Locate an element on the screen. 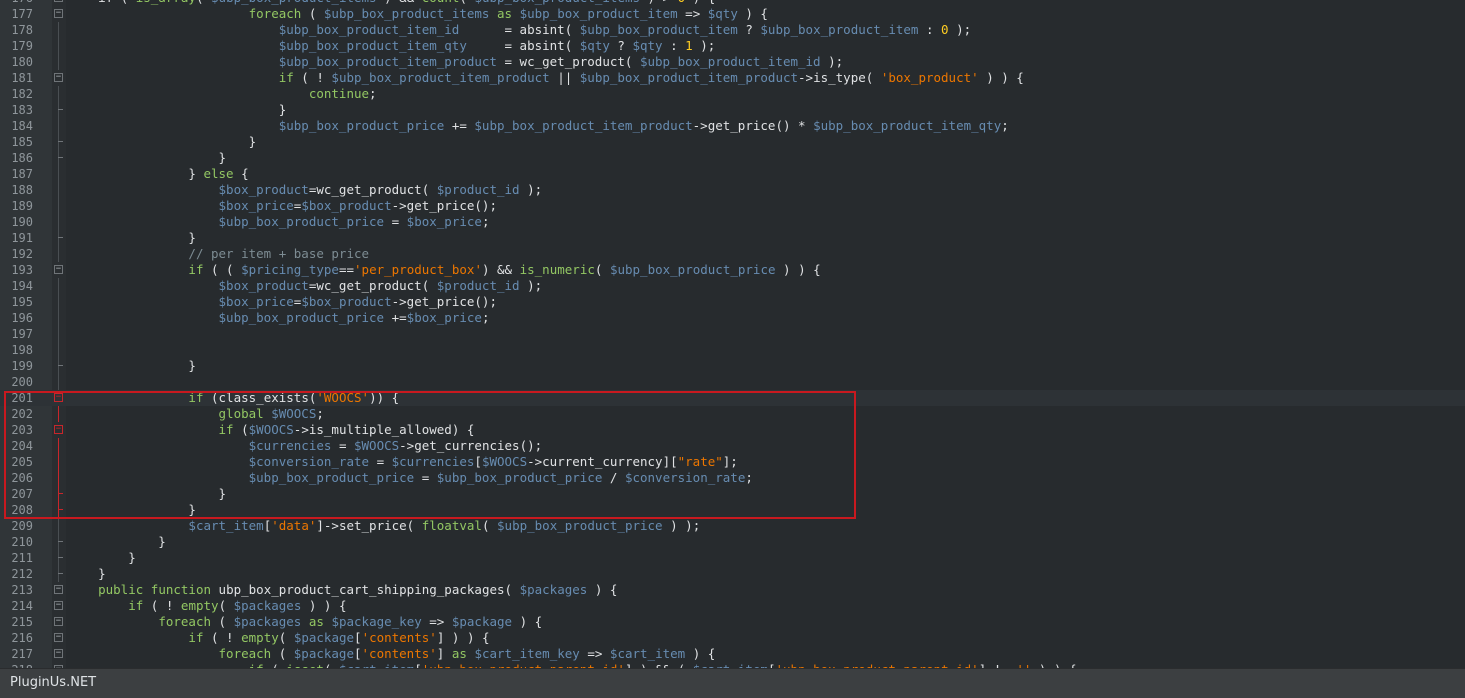 The width and height of the screenshot is (1465, 698). code-line: 182 continue; is located at coordinates (732, 94).